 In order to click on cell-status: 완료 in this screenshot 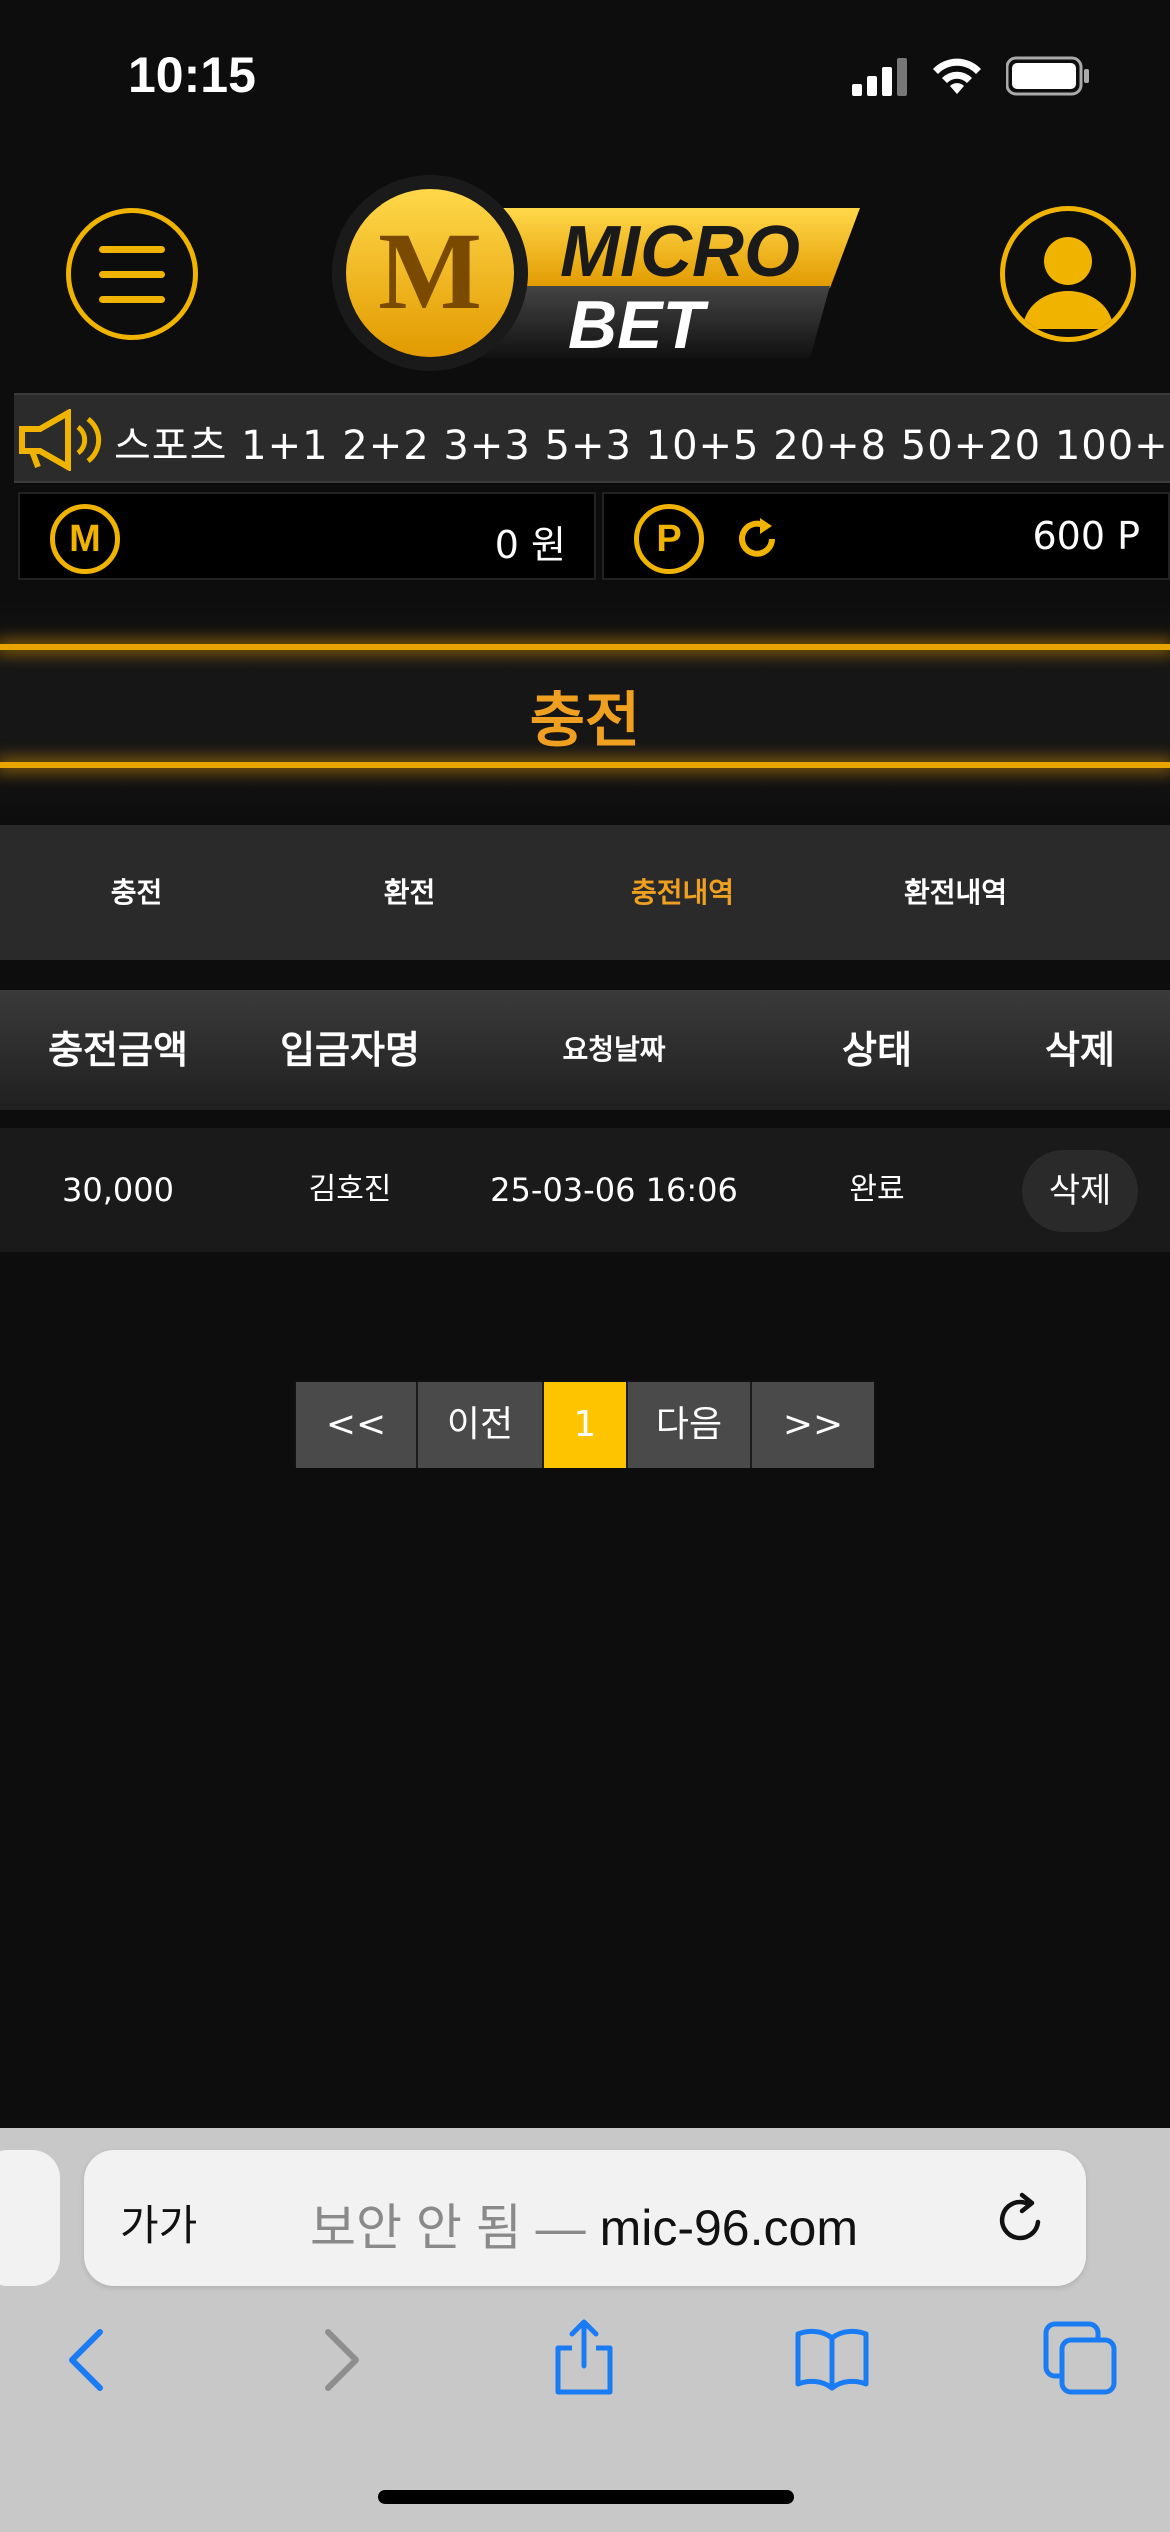, I will do `click(877, 1189)`.